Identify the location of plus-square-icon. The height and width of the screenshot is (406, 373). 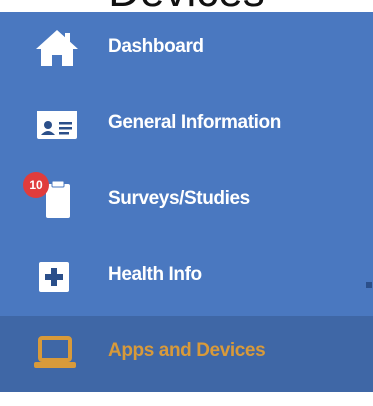
(54, 277).